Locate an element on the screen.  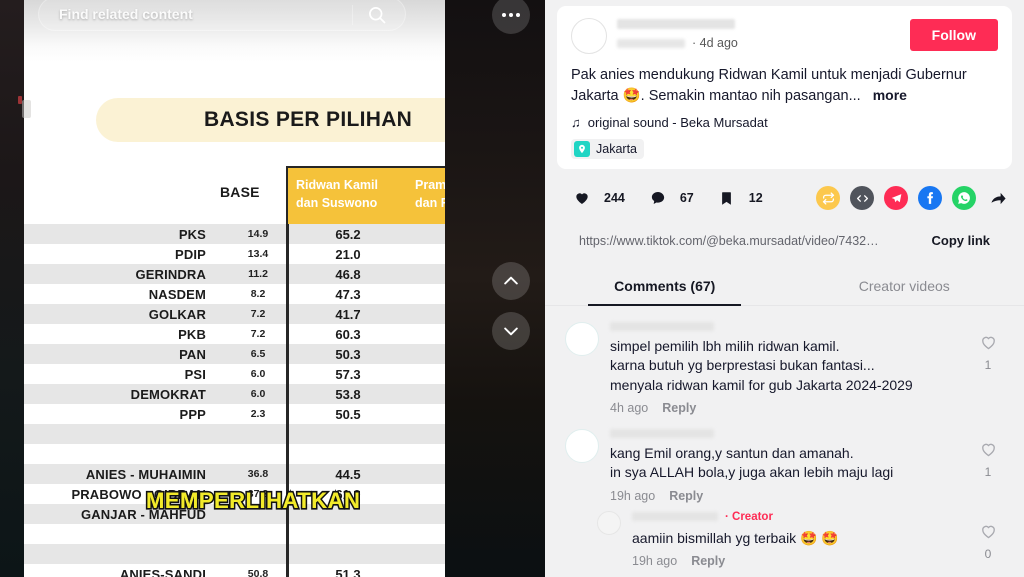
column-ridwan-kamil: Ridwan Kamil dan Suswono is located at coordinates (347, 196).